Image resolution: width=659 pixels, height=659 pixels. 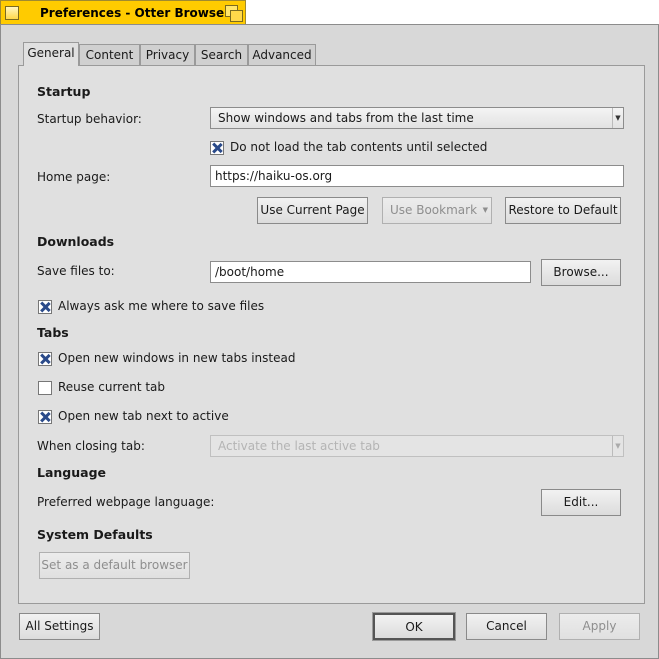 I want to click on use-bookmark-button: Use Bookmark ▼, so click(x=437, y=210).